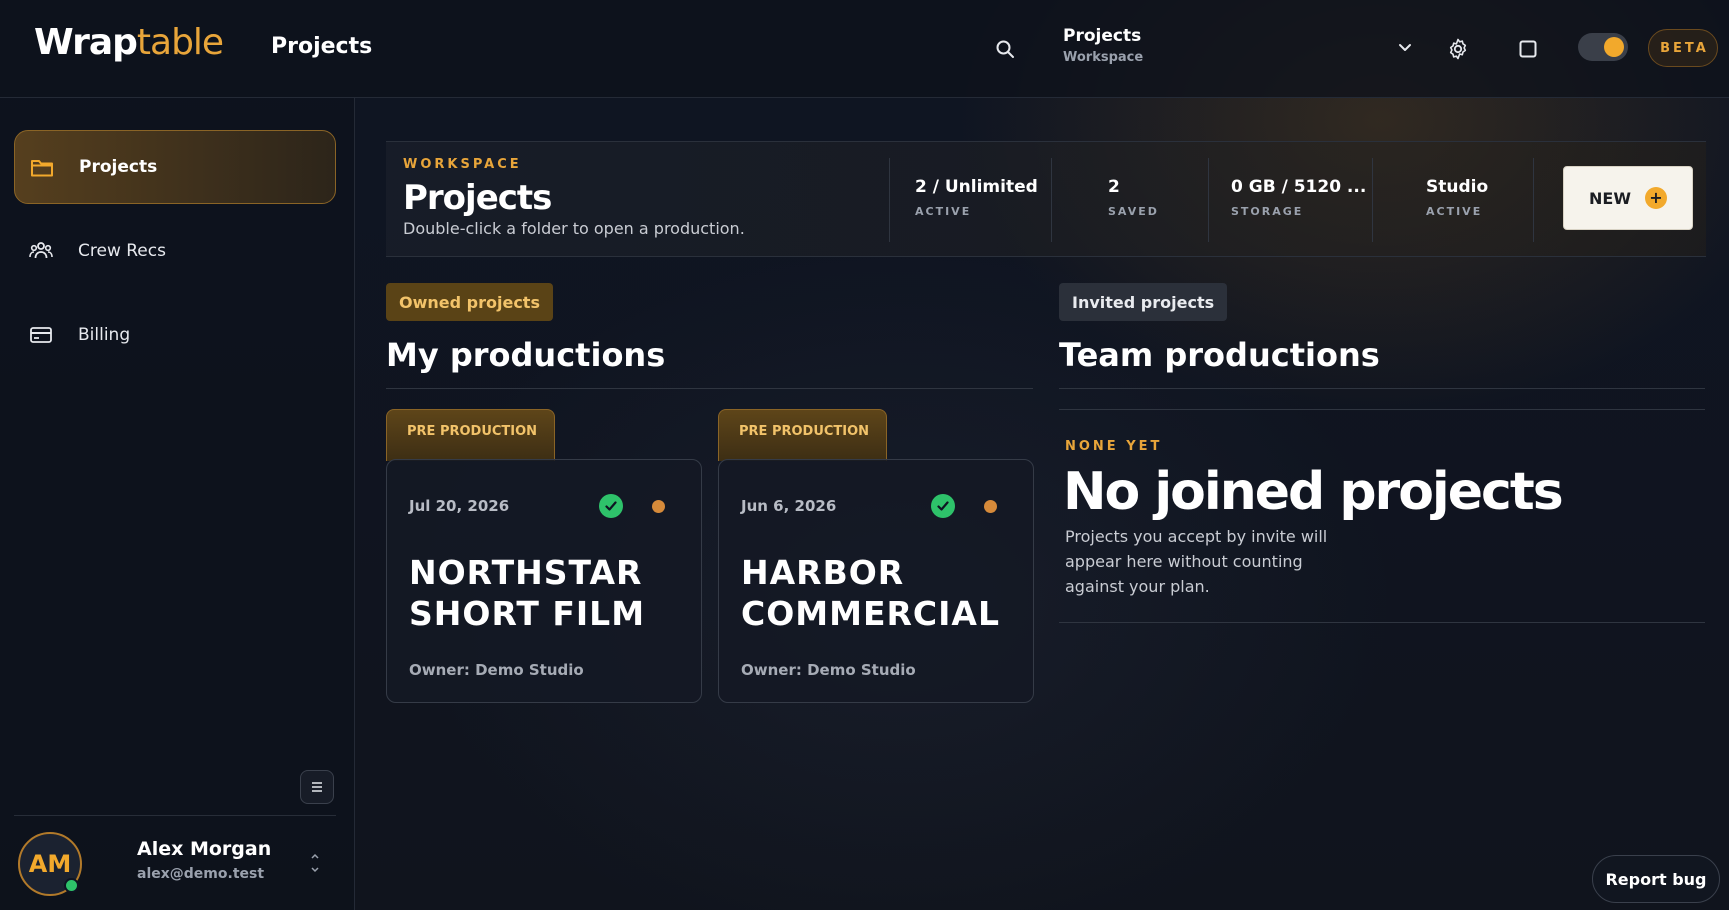  Describe the element at coordinates (315, 863) in the screenshot. I see `chevron-updown-icon` at that location.